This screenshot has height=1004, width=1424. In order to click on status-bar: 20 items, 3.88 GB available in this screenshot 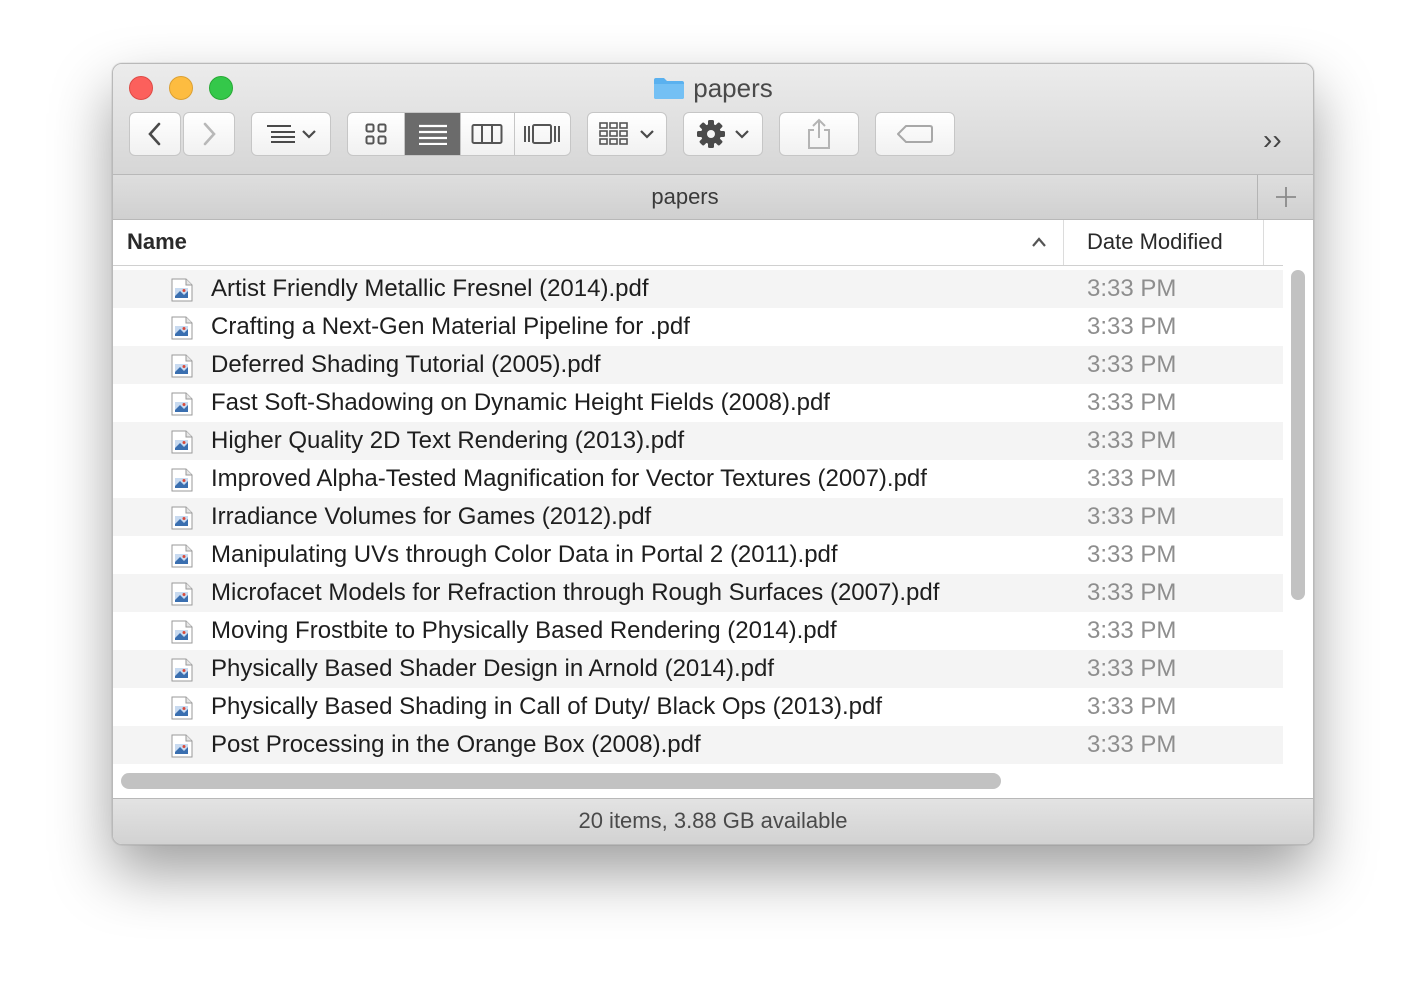, I will do `click(713, 821)`.